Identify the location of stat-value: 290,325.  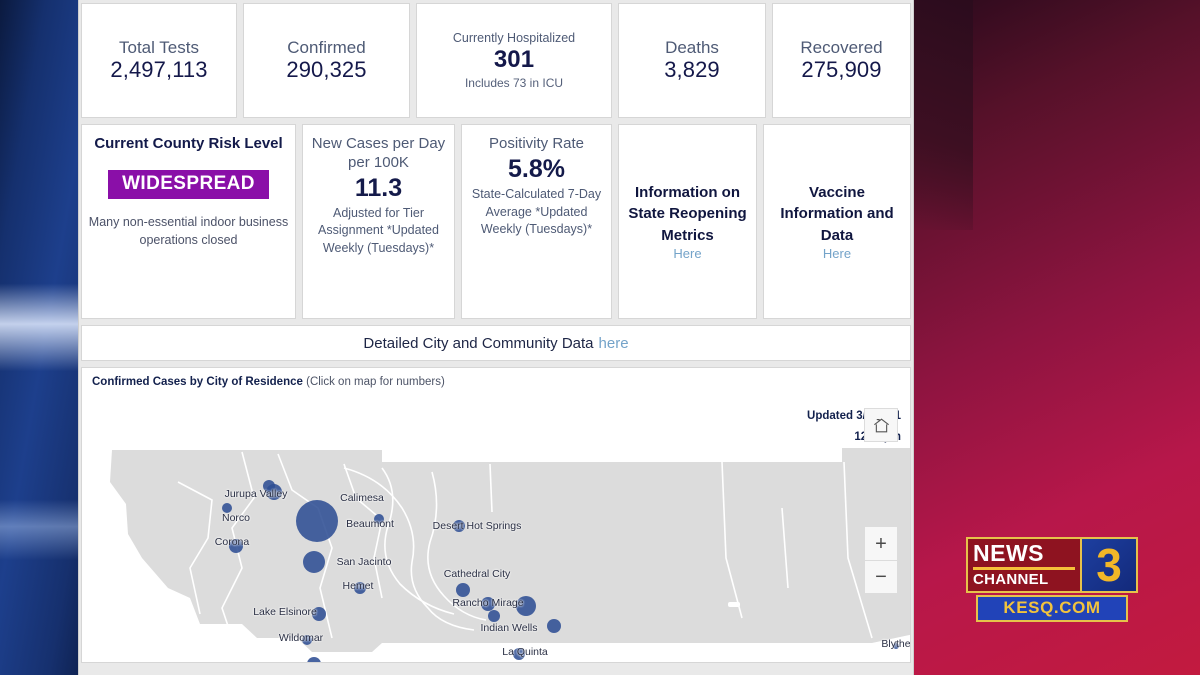
(326, 70).